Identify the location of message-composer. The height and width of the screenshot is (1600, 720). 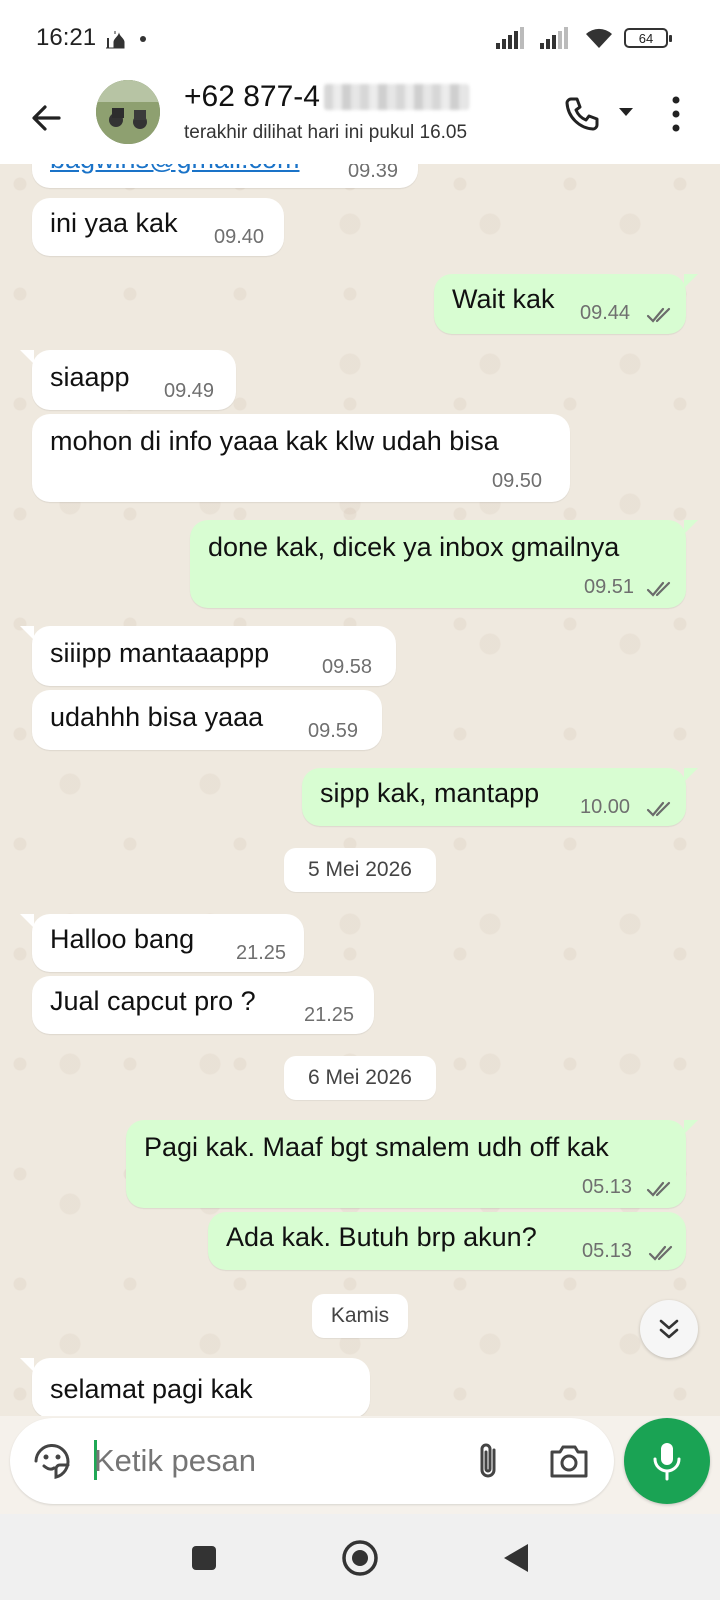
(312, 1461).